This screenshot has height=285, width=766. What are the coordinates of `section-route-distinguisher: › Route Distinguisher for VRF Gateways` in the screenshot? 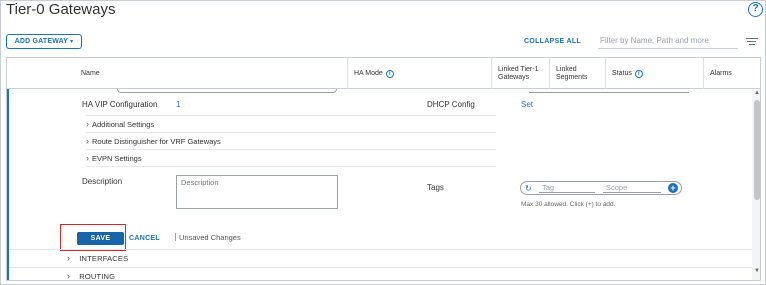 It's located at (153, 141).